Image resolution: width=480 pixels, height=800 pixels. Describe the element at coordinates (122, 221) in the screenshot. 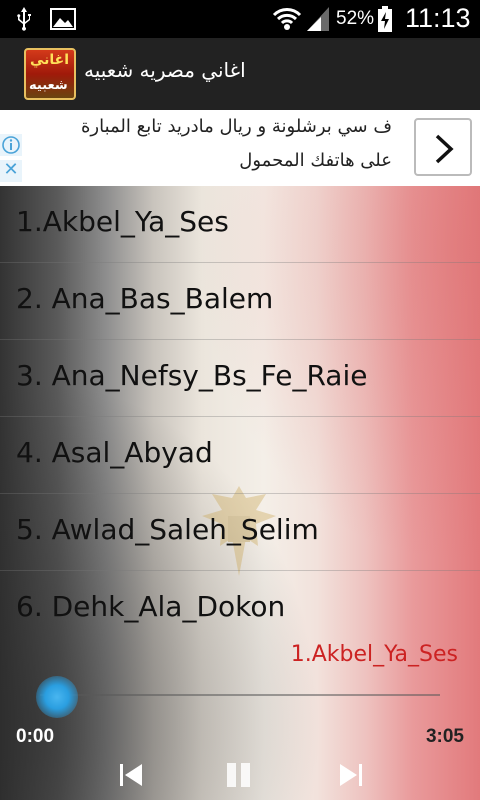

I see `song-title: 1.Akbel_Ya_Ses` at that location.